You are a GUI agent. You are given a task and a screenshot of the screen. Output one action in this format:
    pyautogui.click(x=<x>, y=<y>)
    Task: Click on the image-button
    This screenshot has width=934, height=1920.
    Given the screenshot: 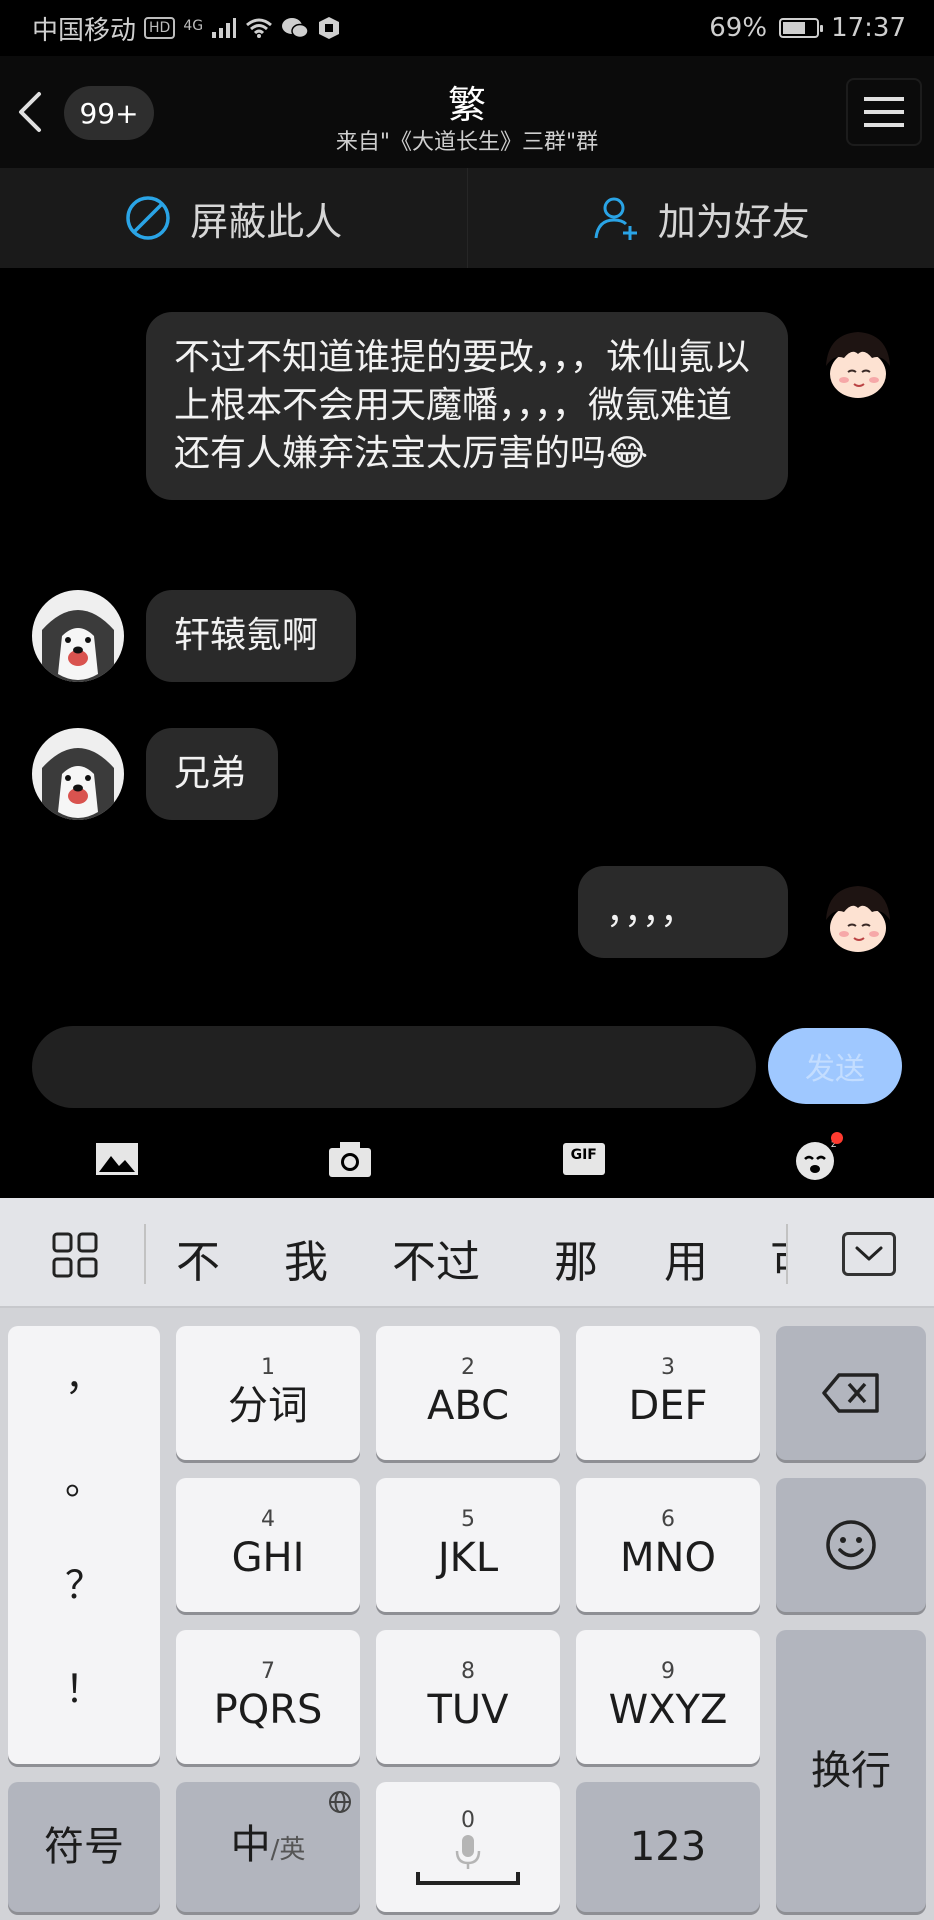 What is the action you would take?
    pyautogui.click(x=117, y=1159)
    